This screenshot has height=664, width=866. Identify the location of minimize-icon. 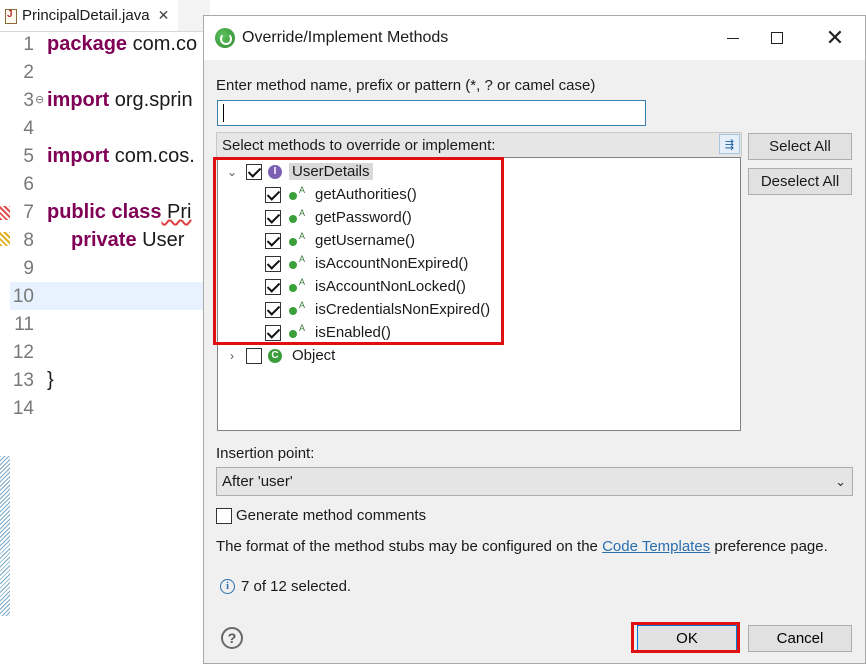
(733, 38).